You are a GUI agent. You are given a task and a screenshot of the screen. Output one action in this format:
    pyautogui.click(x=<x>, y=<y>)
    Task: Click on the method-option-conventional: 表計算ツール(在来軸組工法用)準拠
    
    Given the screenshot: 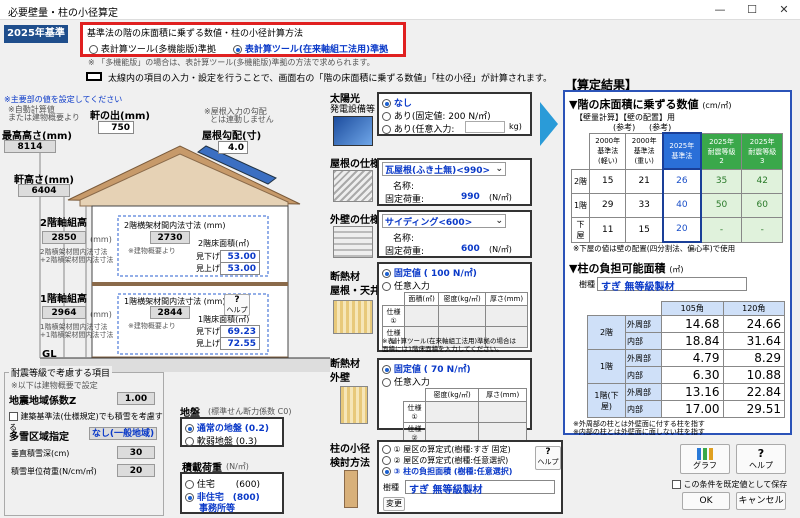 What is the action you would take?
    pyautogui.click(x=310, y=48)
    